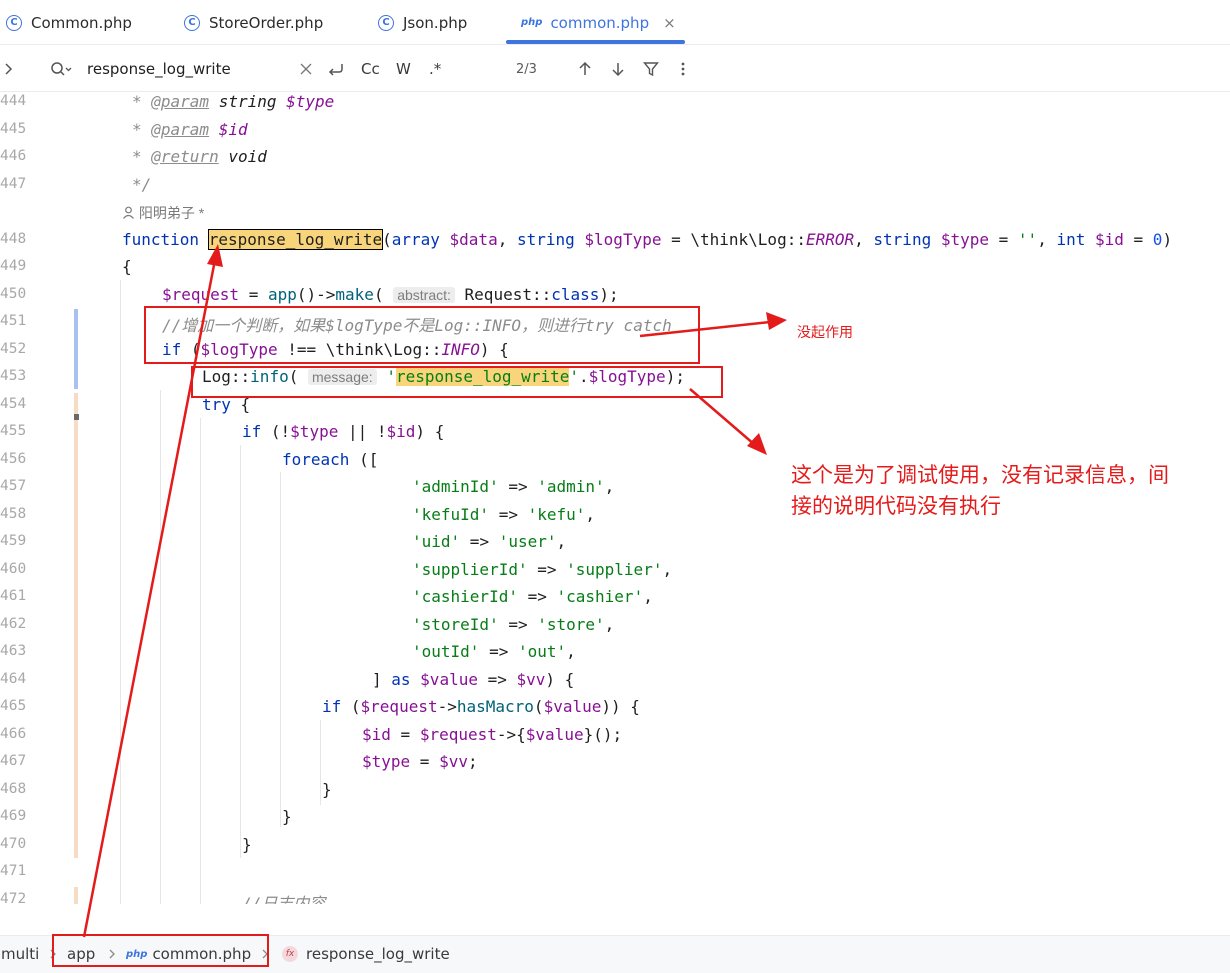 The height and width of the screenshot is (973, 1230). What do you see at coordinates (13, 431) in the screenshot?
I see `line-number: 455` at bounding box center [13, 431].